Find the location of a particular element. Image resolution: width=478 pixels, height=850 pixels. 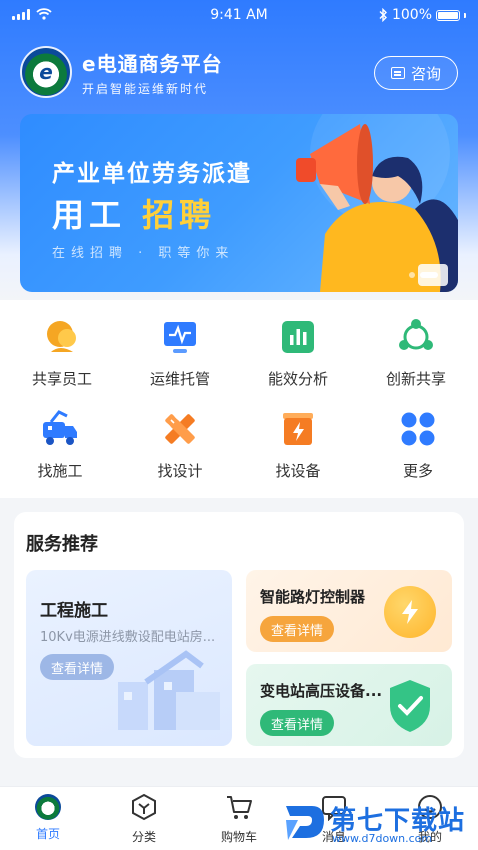

shield-check-icon is located at coordinates (410, 706).